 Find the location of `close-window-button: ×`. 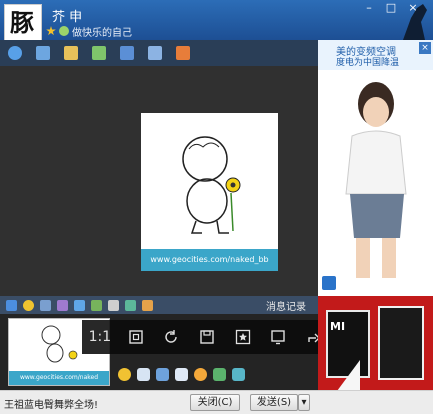

close-window-button: × is located at coordinates (413, 8).